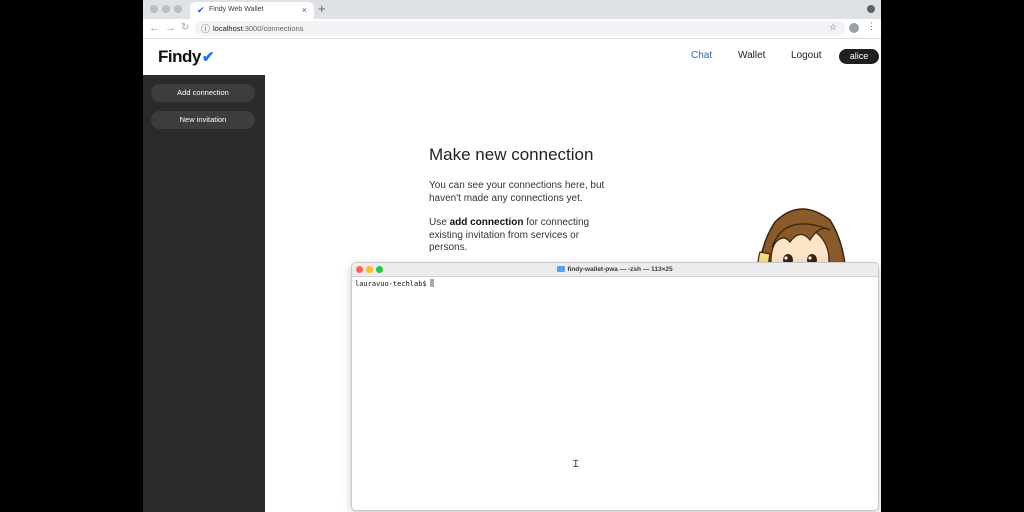  I want to click on browser-tab: ✔ Findy Web Wallet ×, so click(252, 10).